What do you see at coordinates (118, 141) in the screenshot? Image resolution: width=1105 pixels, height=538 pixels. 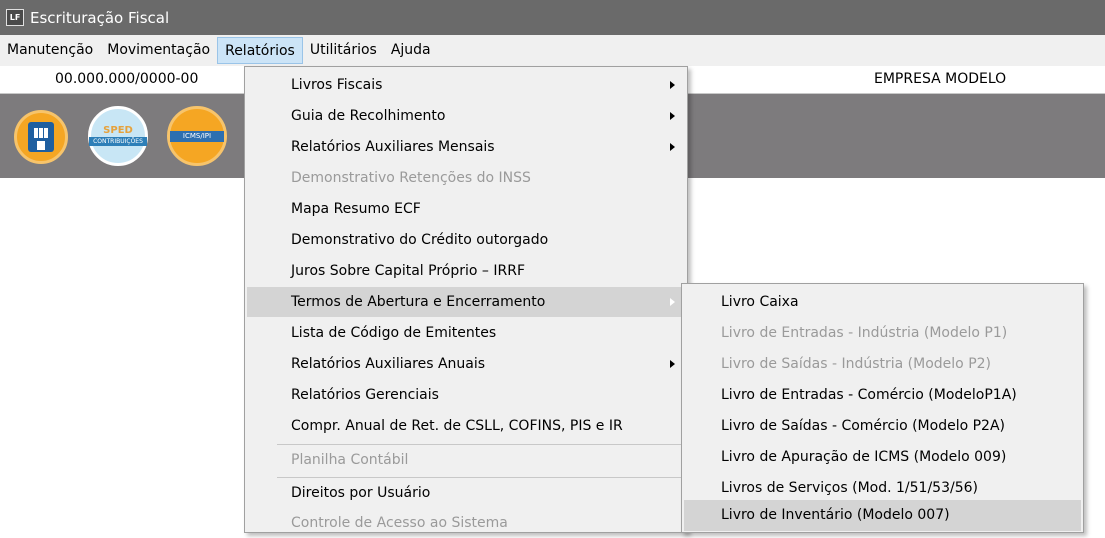 I see `sped-band-text: CONTRIBUIÇÕES` at bounding box center [118, 141].